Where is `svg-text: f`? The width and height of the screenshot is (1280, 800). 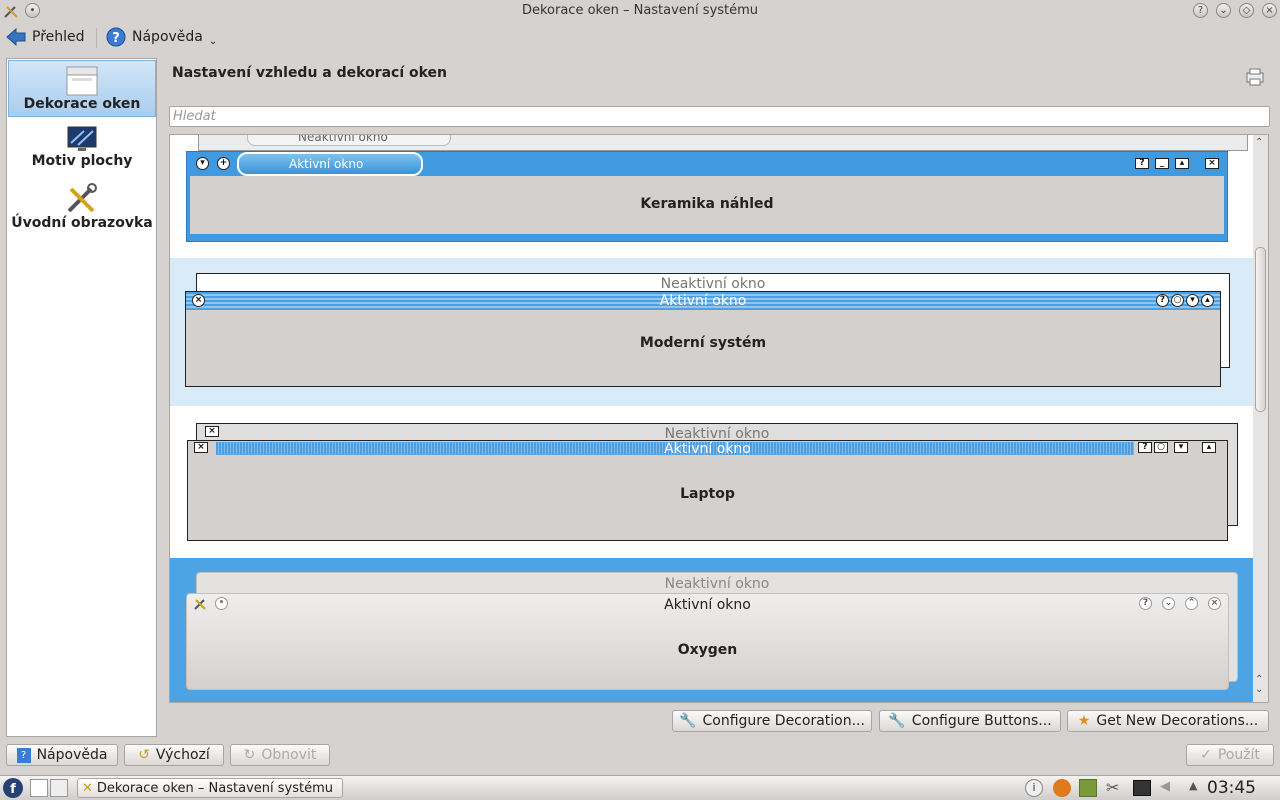
svg-text: f is located at coordinates (13, 789).